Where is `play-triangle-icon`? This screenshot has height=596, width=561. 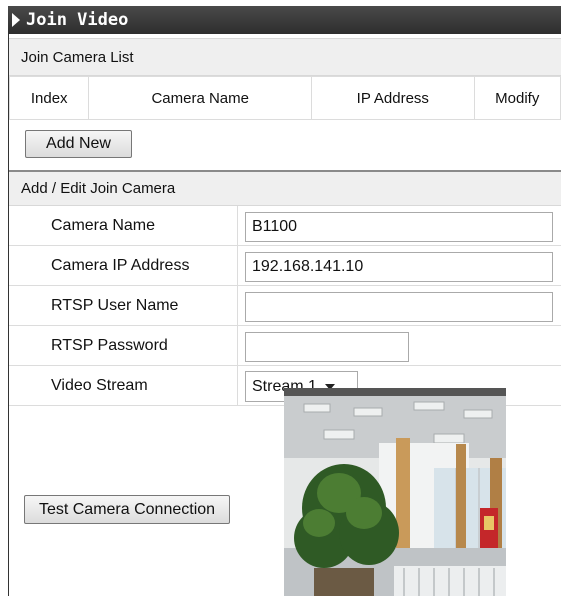
play-triangle-icon is located at coordinates (16, 20).